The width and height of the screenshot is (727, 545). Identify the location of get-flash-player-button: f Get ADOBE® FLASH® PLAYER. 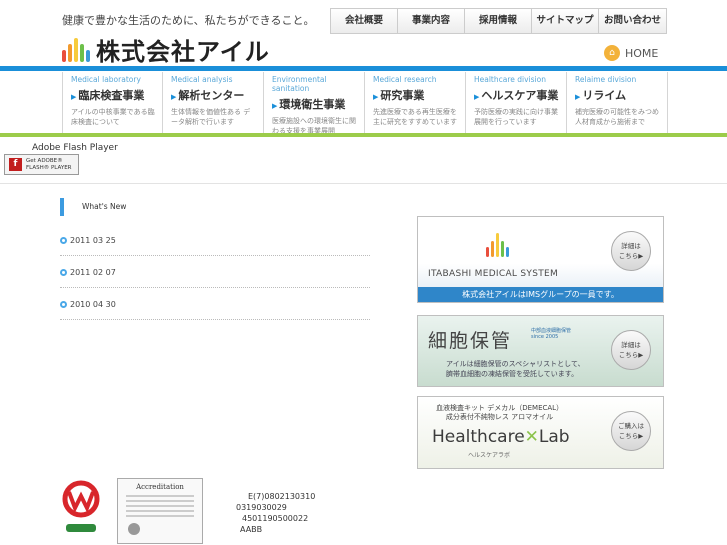
(41, 164).